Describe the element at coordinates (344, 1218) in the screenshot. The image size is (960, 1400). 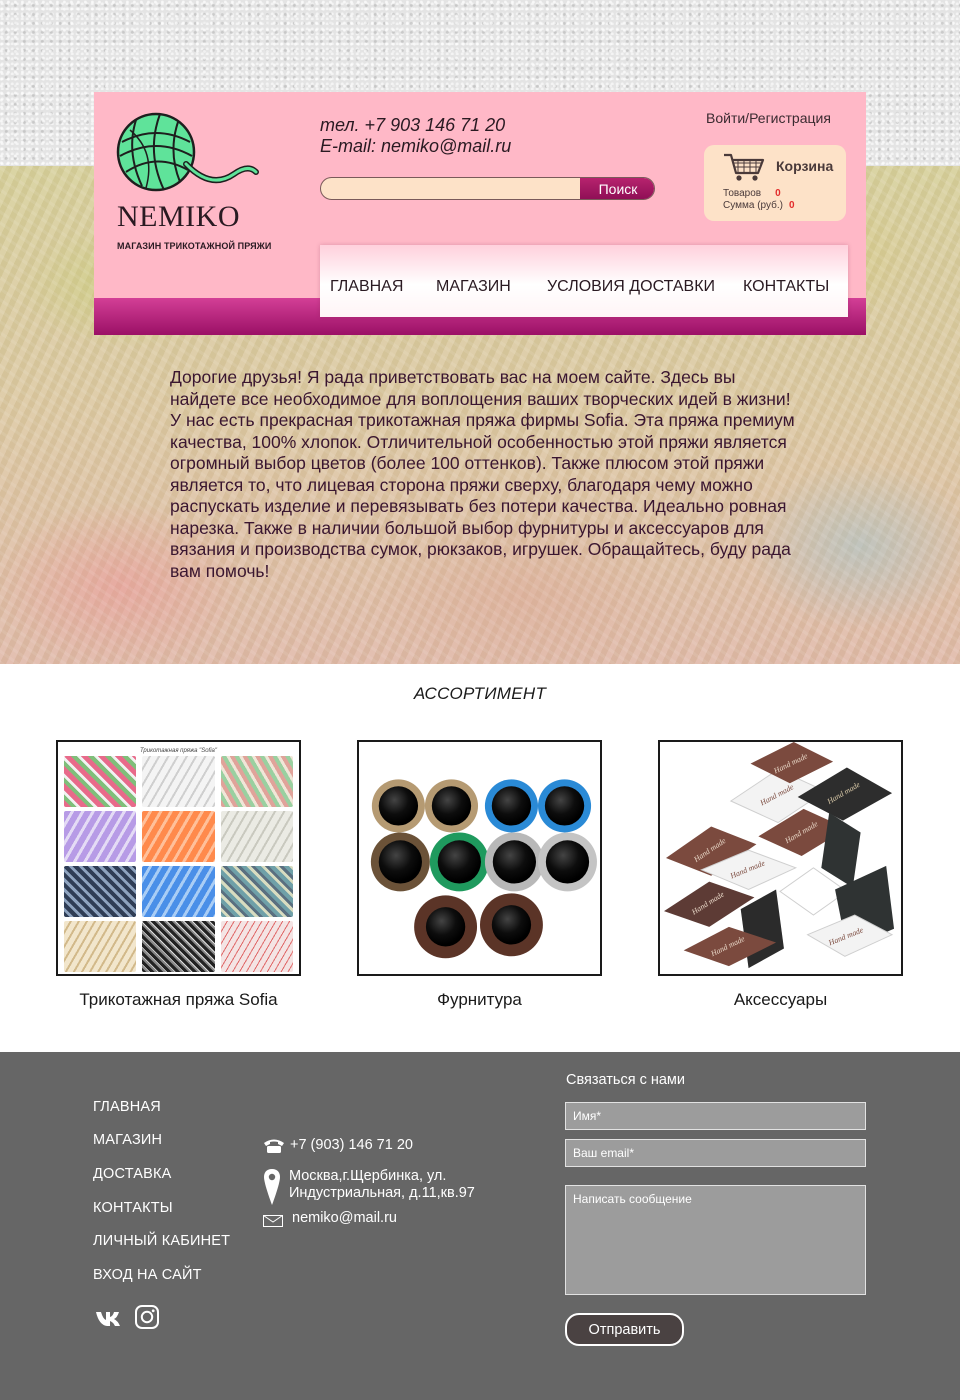
I see `footer-email: nemiko@mail.ru` at that location.